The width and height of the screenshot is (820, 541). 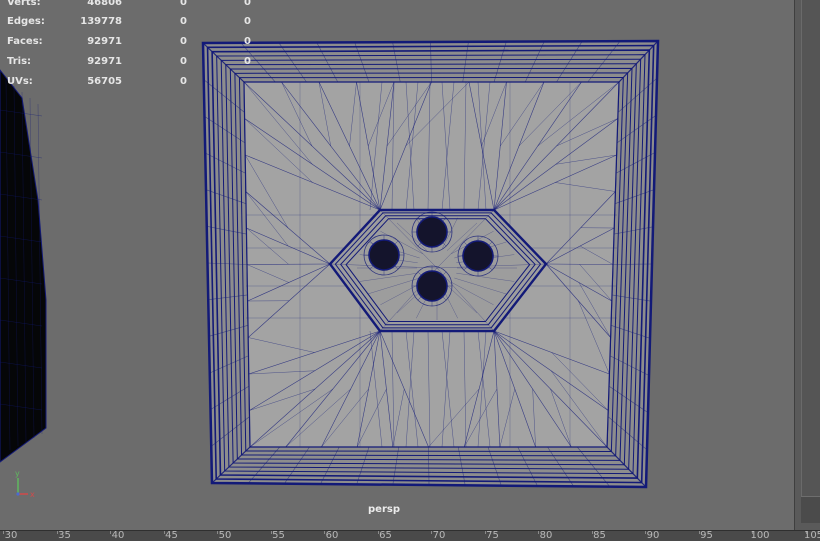 I want to click on right-side-panel, so click(x=807, y=265).